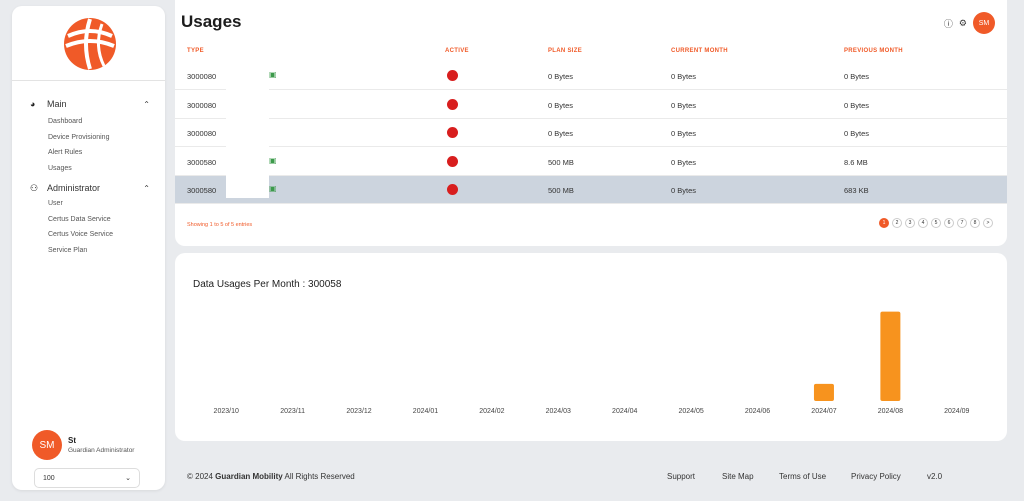  I want to click on footer-link-terms: Terms of Use, so click(802, 476).